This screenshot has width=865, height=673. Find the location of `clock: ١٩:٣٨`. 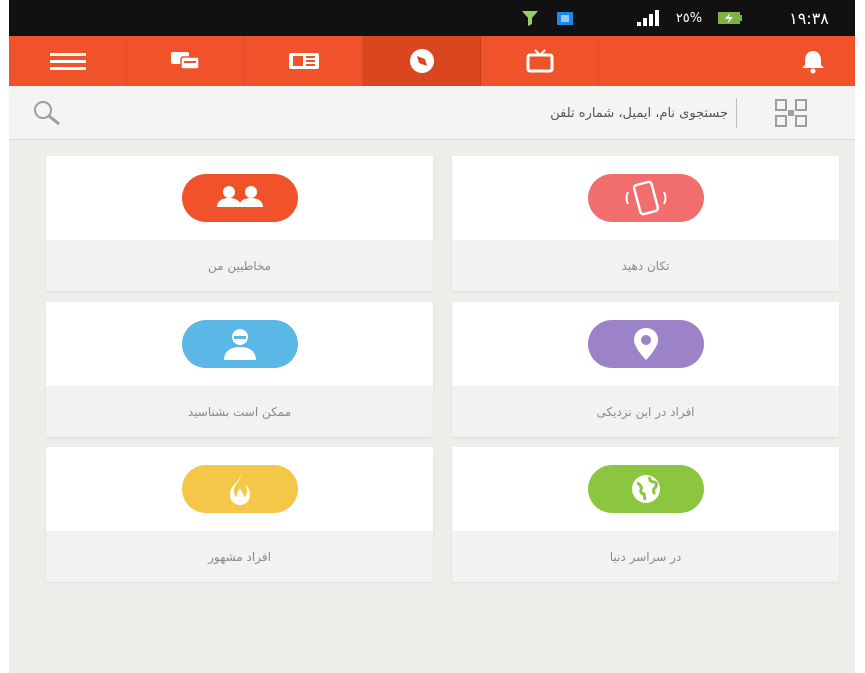

clock: ١٩:٣٨ is located at coordinates (809, 18).